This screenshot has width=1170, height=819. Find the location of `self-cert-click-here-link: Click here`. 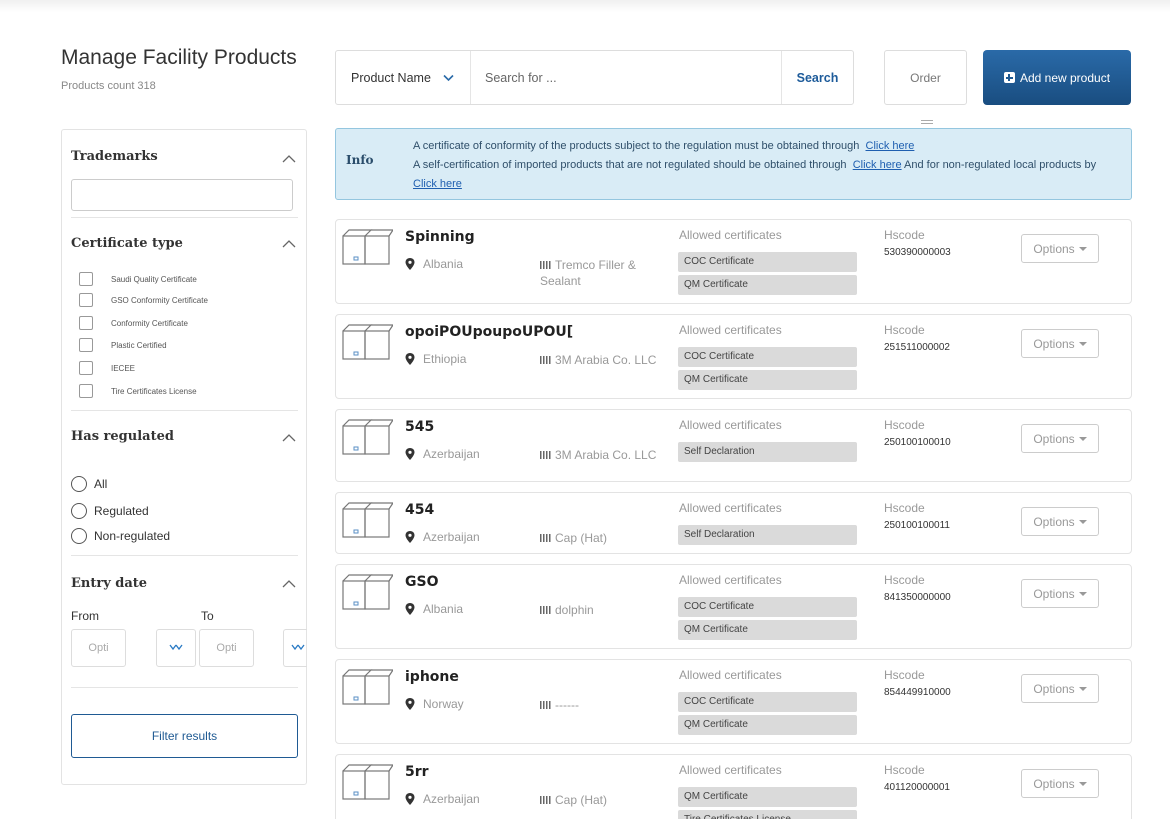

self-cert-click-here-link: Click here is located at coordinates (877, 165).